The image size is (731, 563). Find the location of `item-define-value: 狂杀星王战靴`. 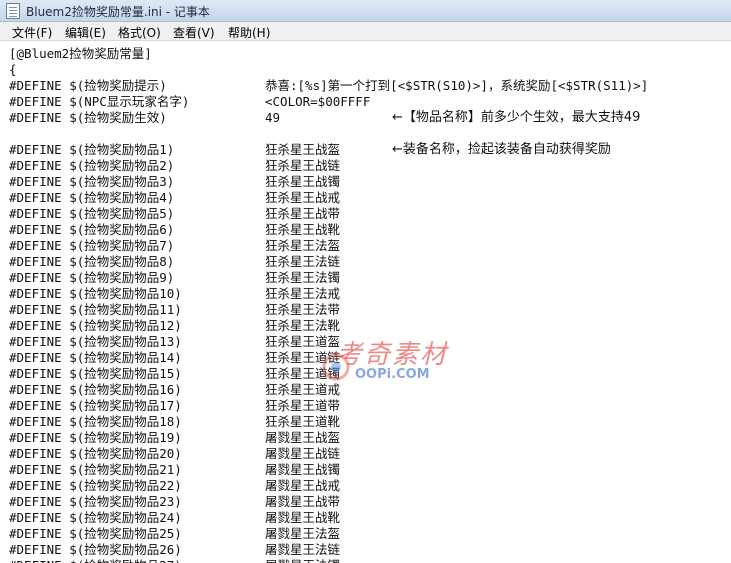

item-define-value: 狂杀星王战靴 is located at coordinates (303, 229).